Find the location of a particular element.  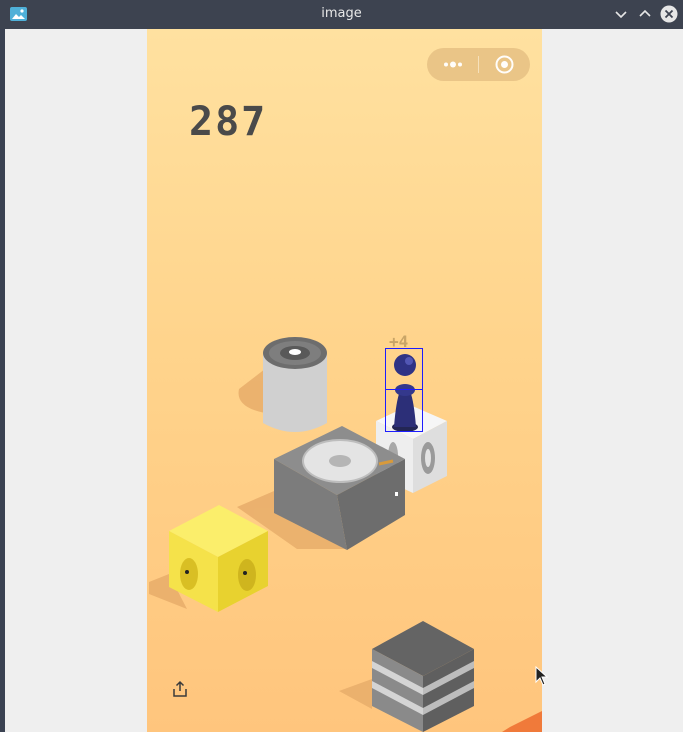

chevron-down-icon is located at coordinates (621, 14).